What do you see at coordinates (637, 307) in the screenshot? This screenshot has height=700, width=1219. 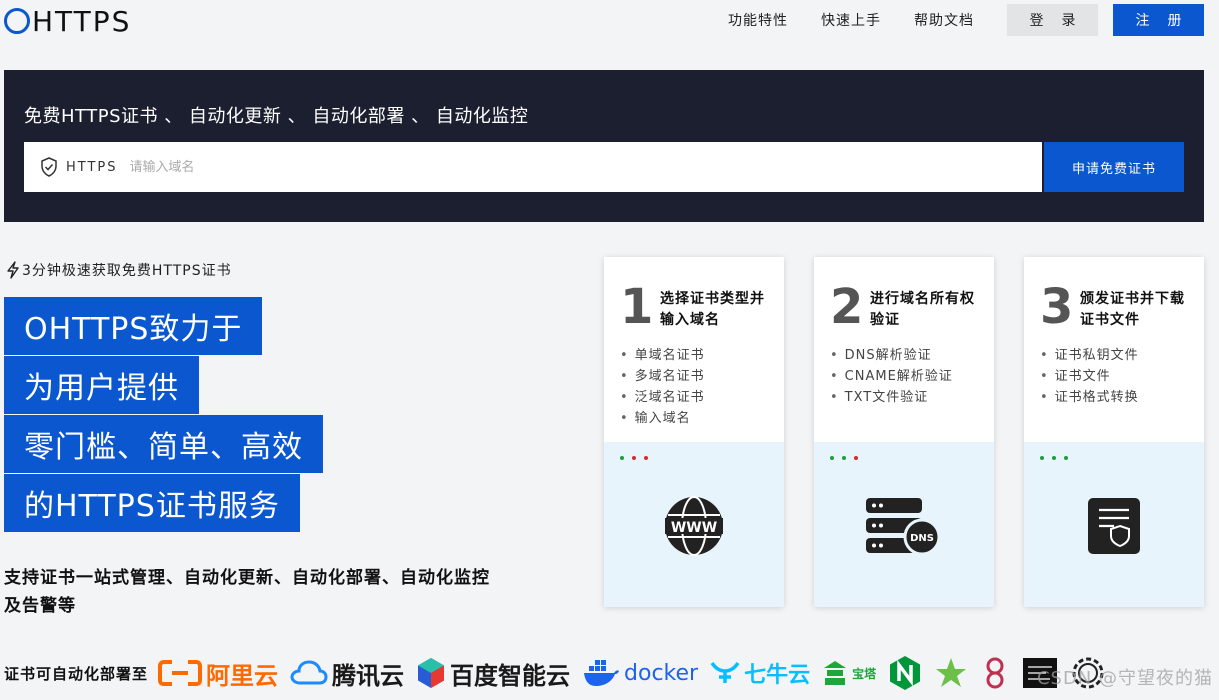 I see `step-number: 1` at bounding box center [637, 307].